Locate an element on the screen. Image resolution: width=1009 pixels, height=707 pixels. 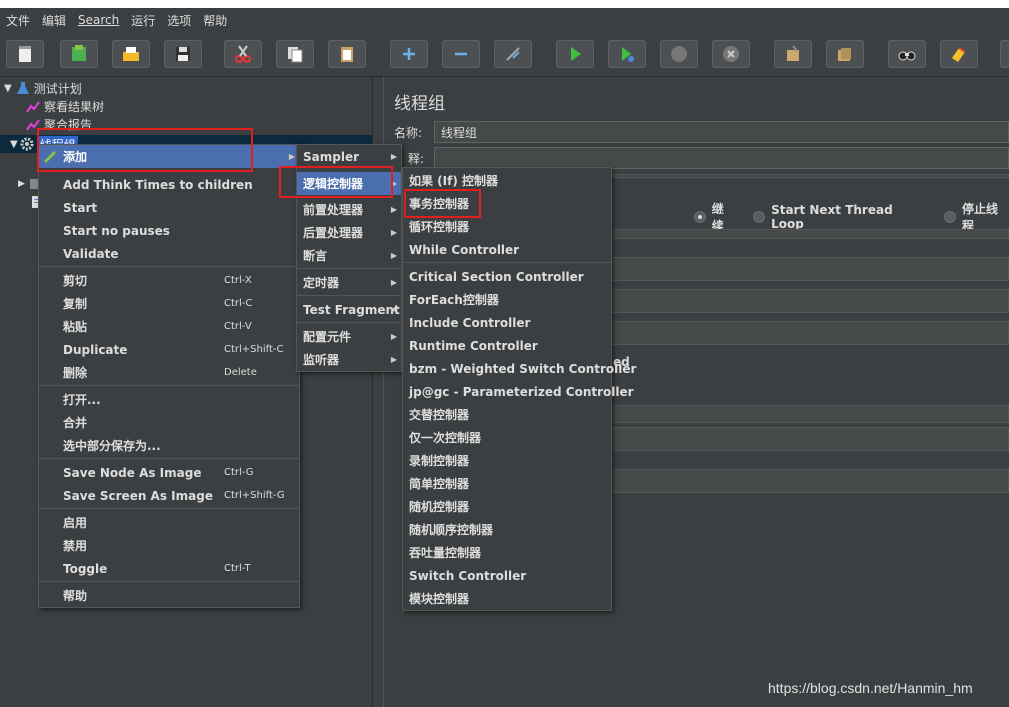
stop-icon is located at coordinates (679, 54).